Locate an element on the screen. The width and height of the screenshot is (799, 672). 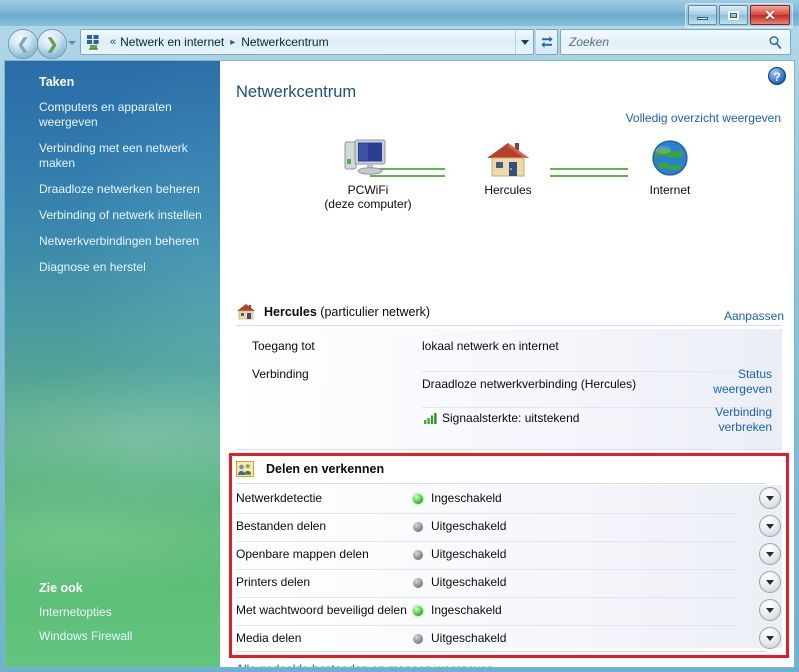
access-label: Toegang tot is located at coordinates (283, 346).